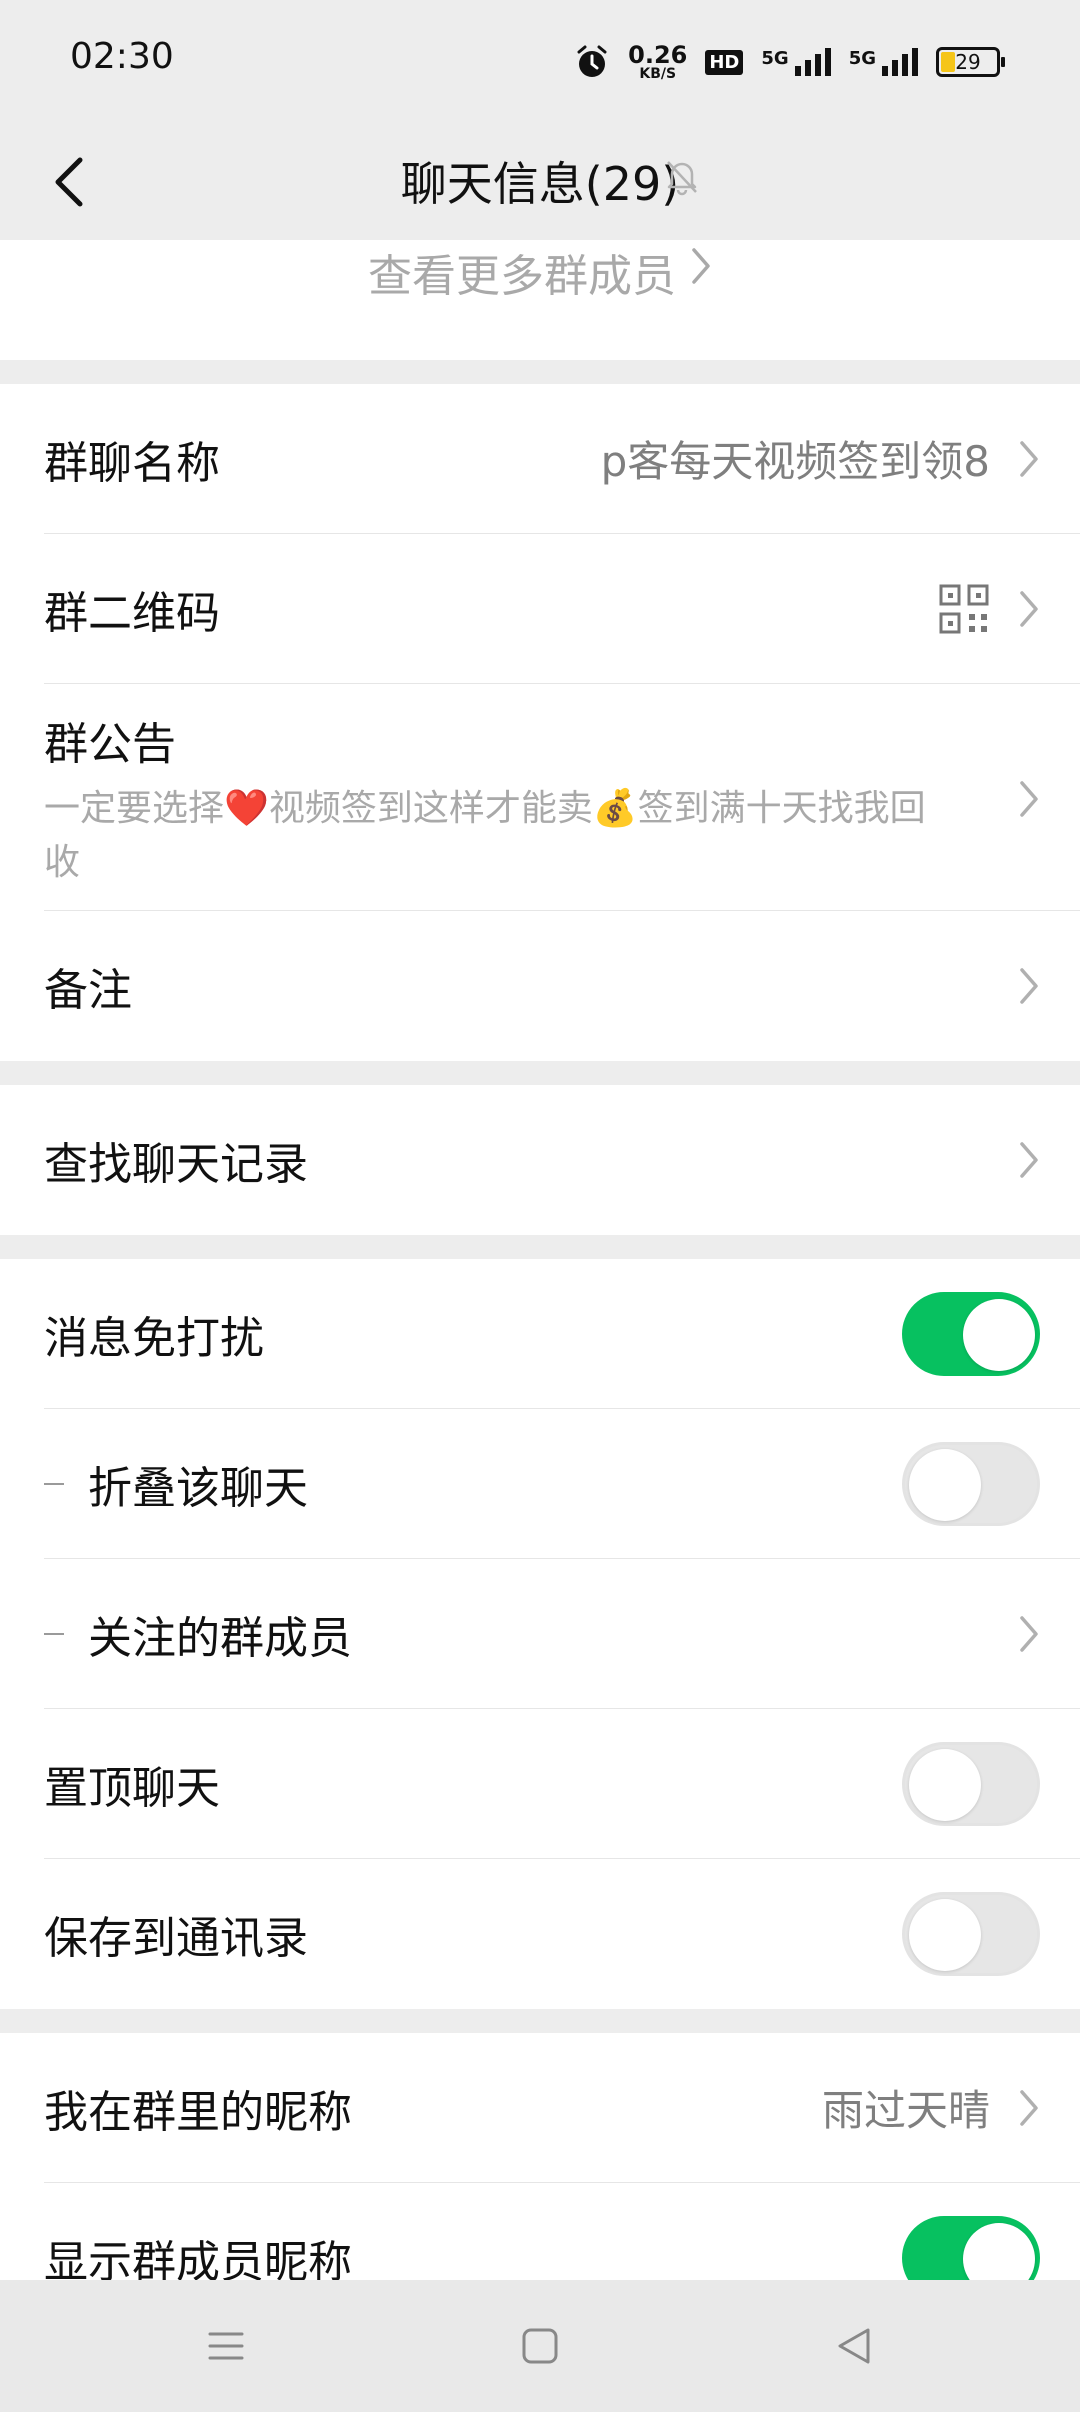  Describe the element at coordinates (562, 1334) in the screenshot. I see `mute-row: 消息免打扰` at that location.